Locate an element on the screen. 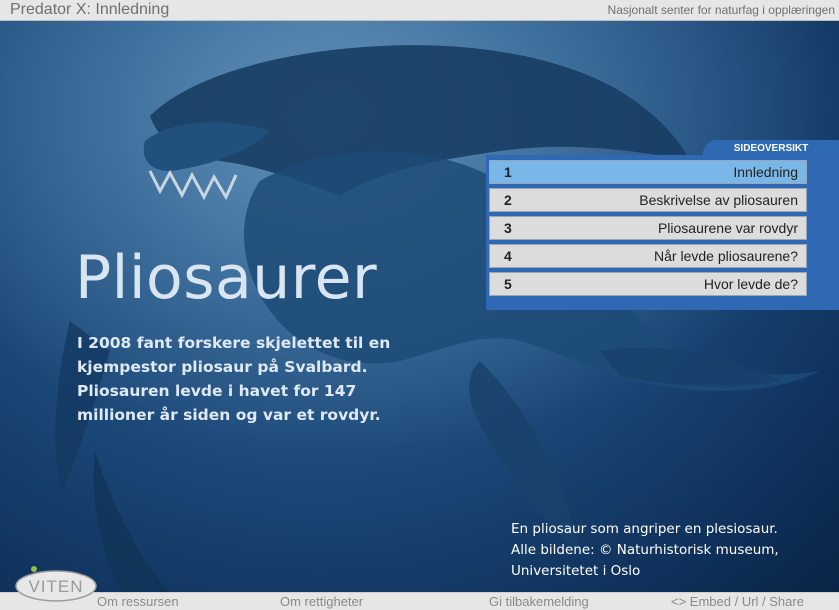 This screenshot has width=839, height=610. about-resource-link: Om ressursen is located at coordinates (138, 601).